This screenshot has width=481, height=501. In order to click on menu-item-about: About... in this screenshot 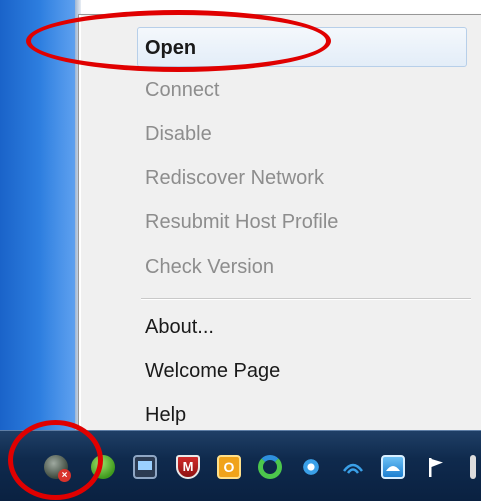, I will do `click(304, 327)`.